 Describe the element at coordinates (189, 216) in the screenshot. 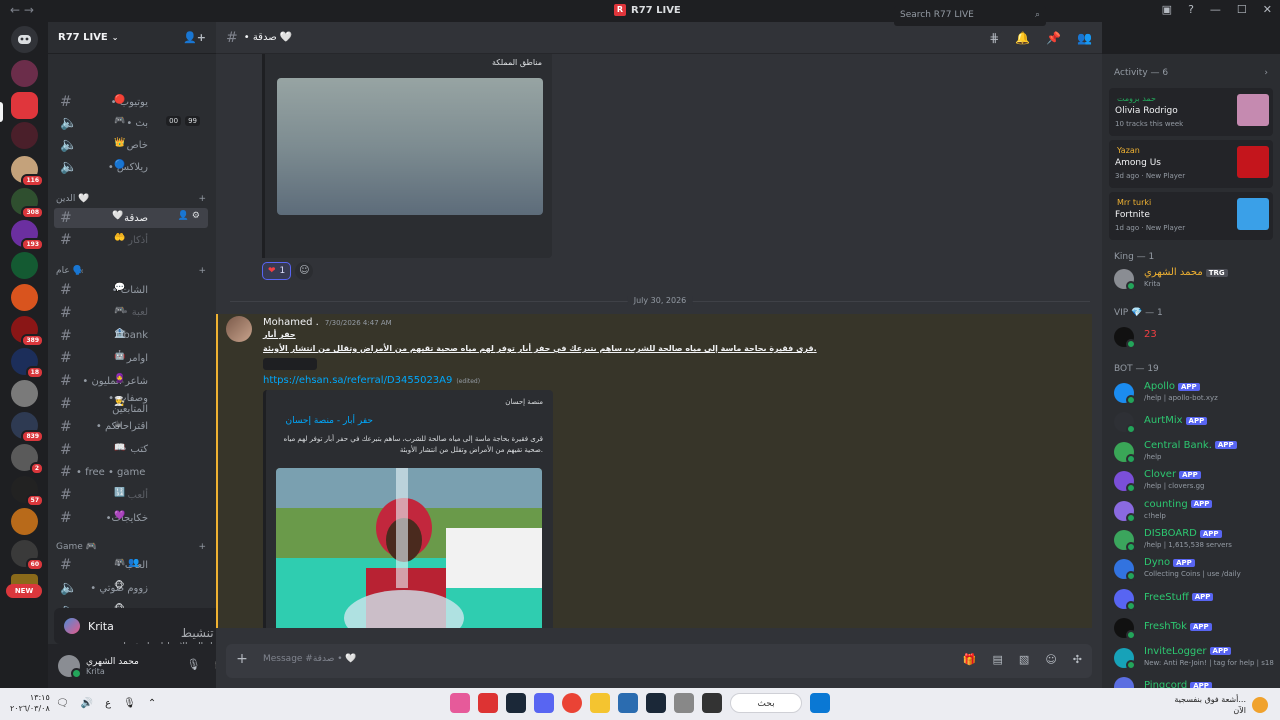

I see `channel-settings-icon: 👤 ⚙` at that location.